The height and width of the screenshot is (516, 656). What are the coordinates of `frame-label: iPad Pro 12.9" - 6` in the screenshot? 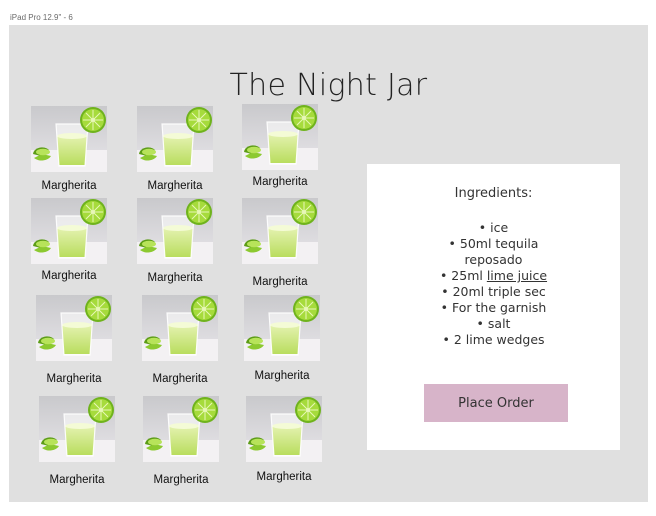 It's located at (41, 17).